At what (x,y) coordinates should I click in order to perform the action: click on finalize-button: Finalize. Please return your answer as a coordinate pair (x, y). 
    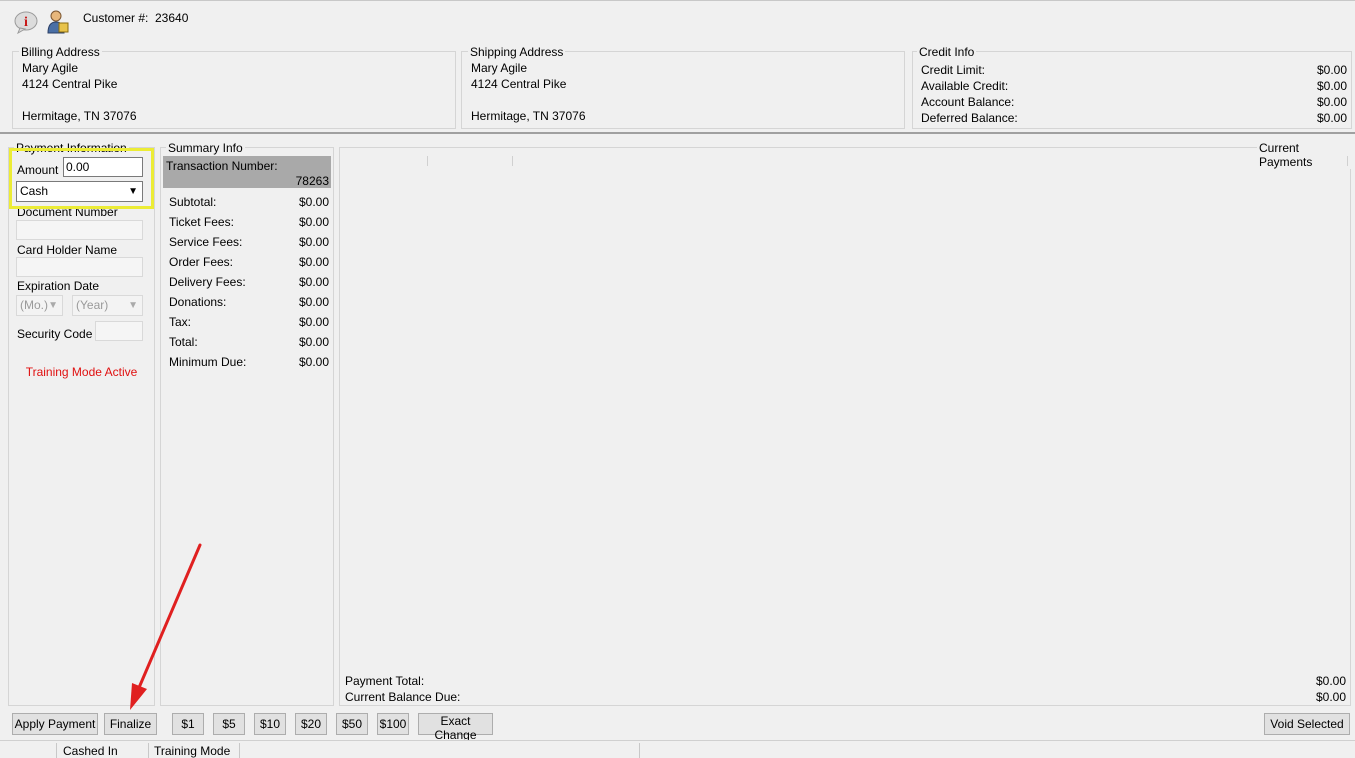
    Looking at the image, I should click on (130, 724).